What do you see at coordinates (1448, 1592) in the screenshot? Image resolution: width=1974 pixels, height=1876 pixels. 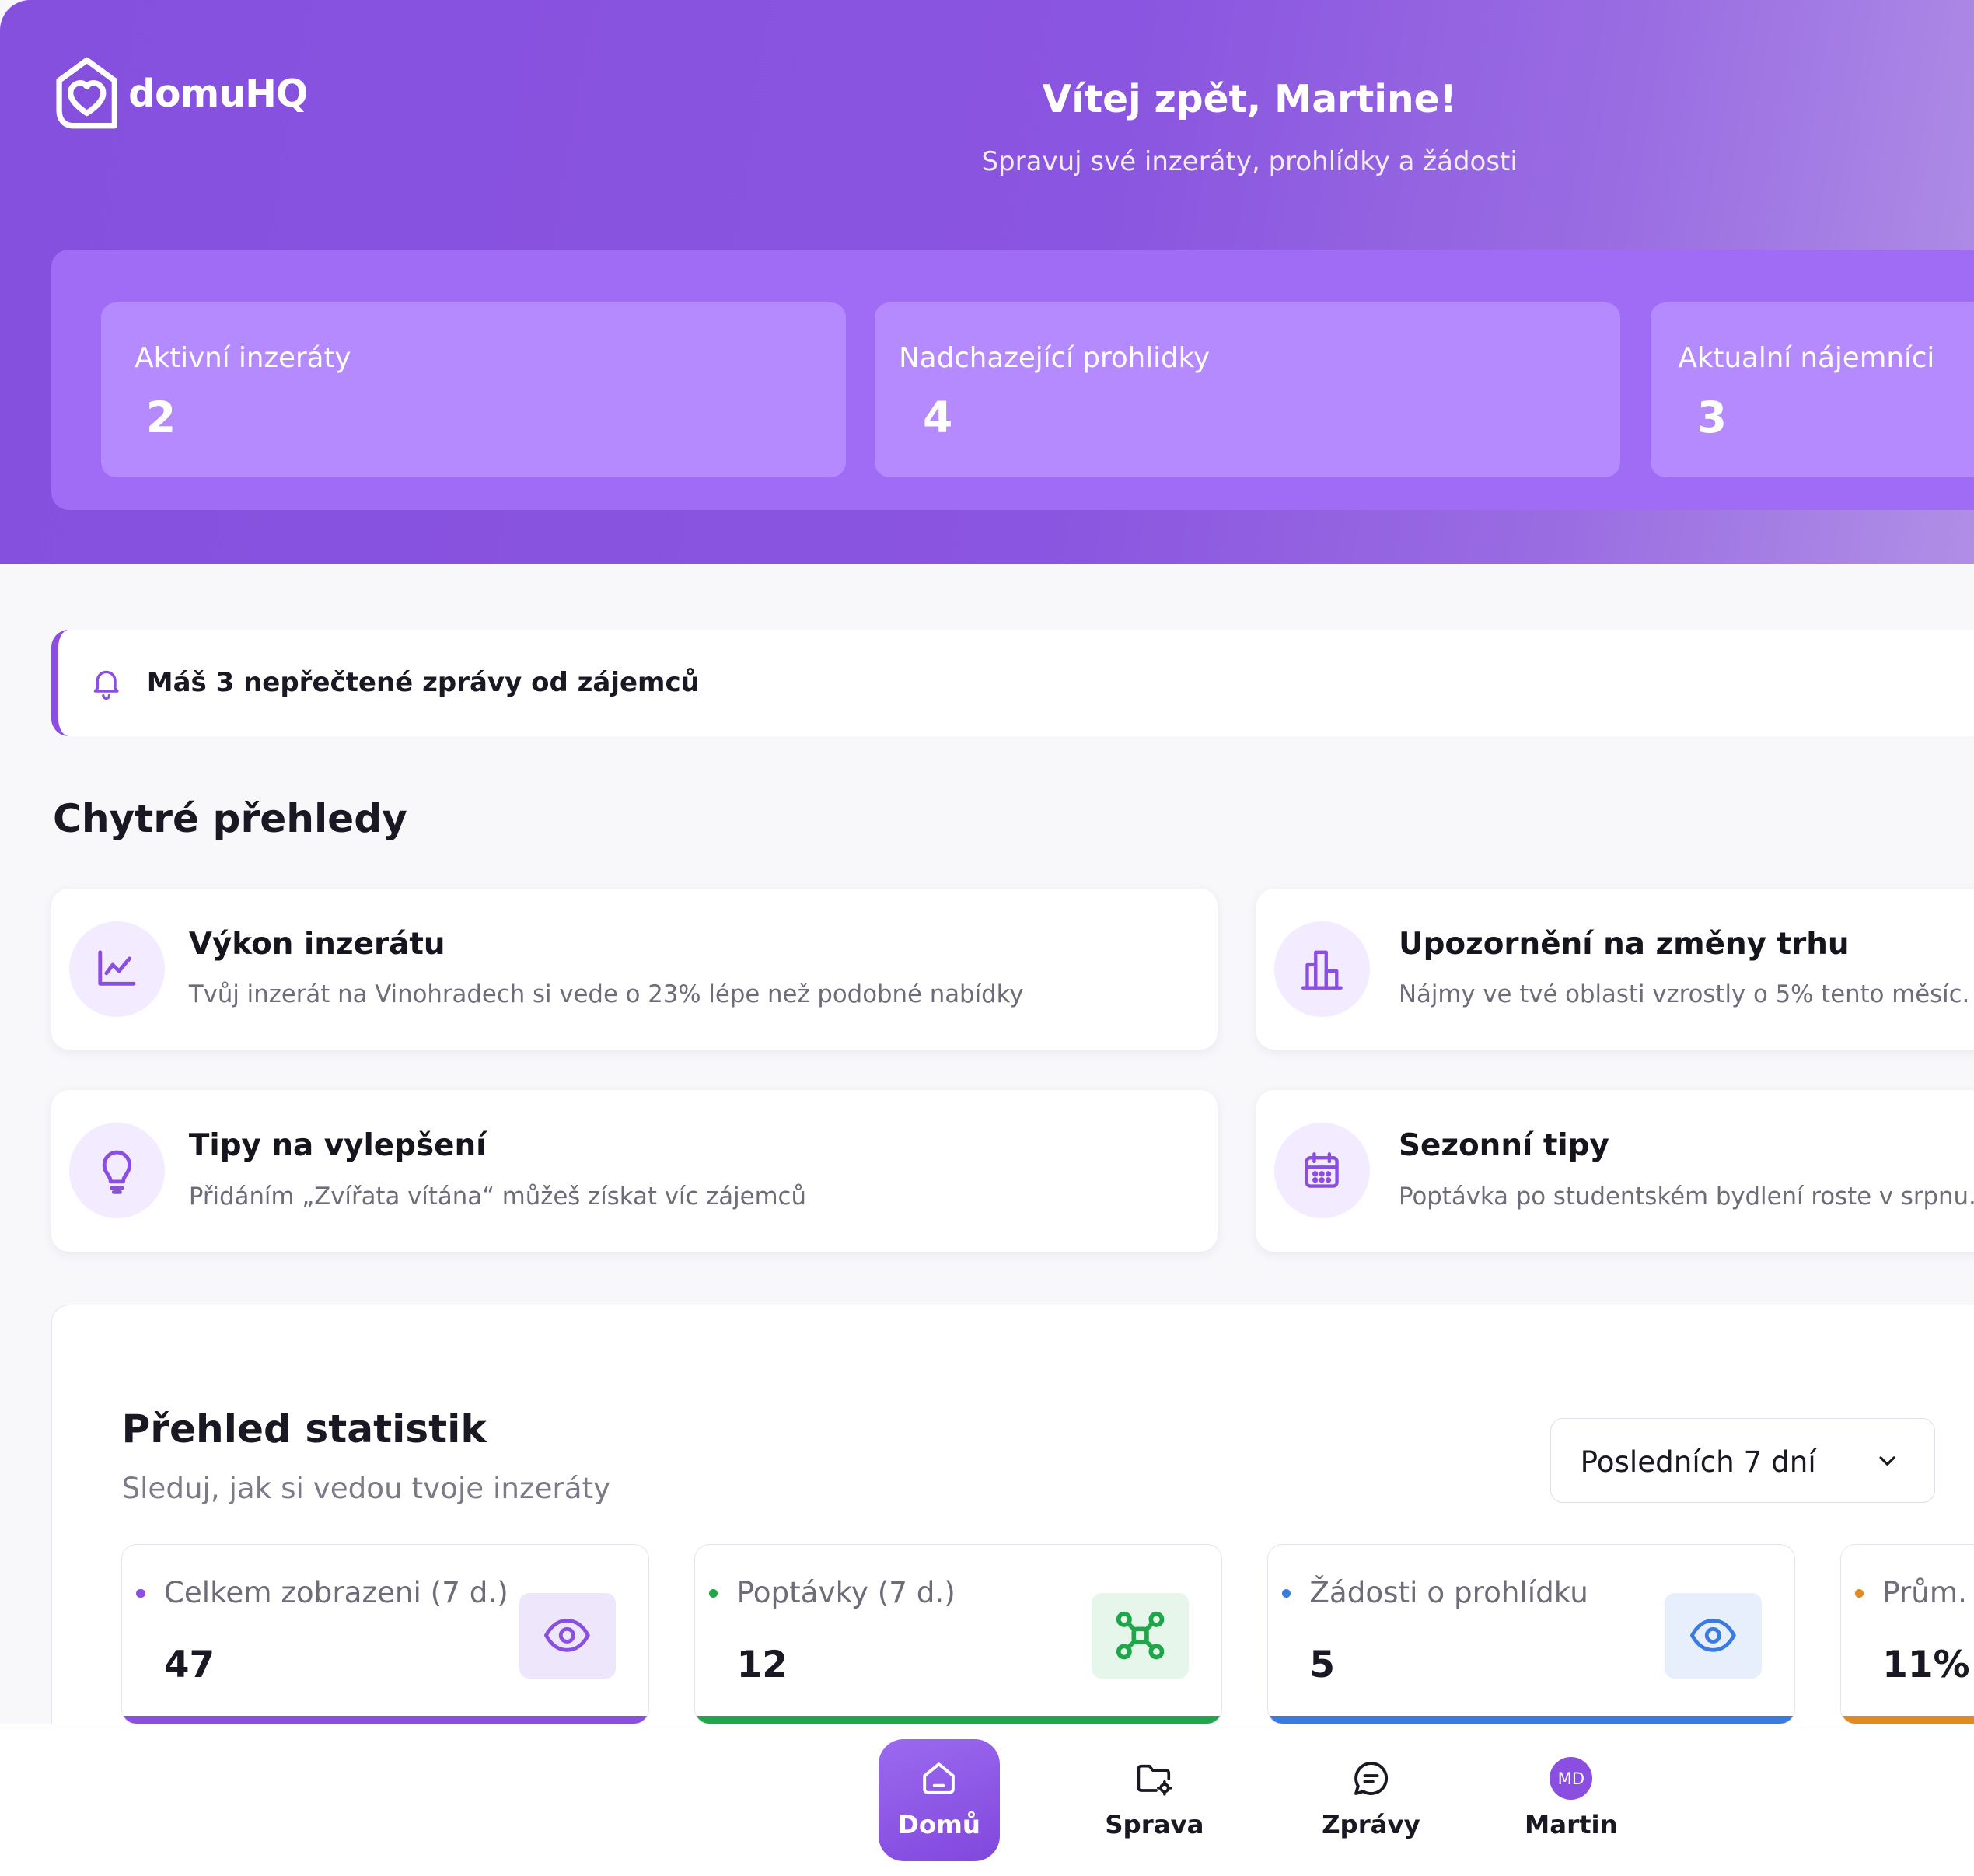 I see `metric-label: Žádosti o prohlídku` at bounding box center [1448, 1592].